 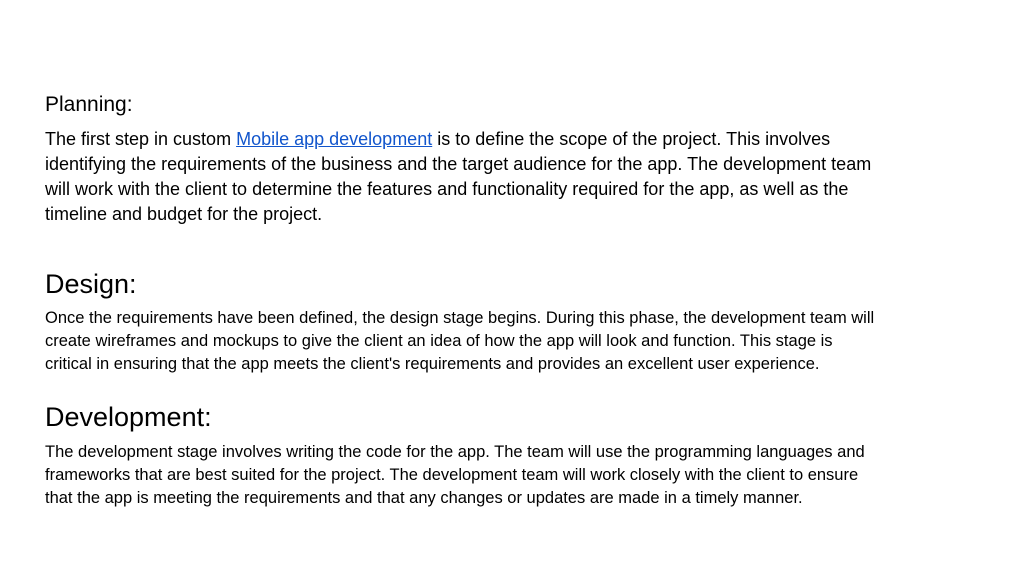 I want to click on planning-text-before-link: The first step in custom, so click(x=141, y=139).